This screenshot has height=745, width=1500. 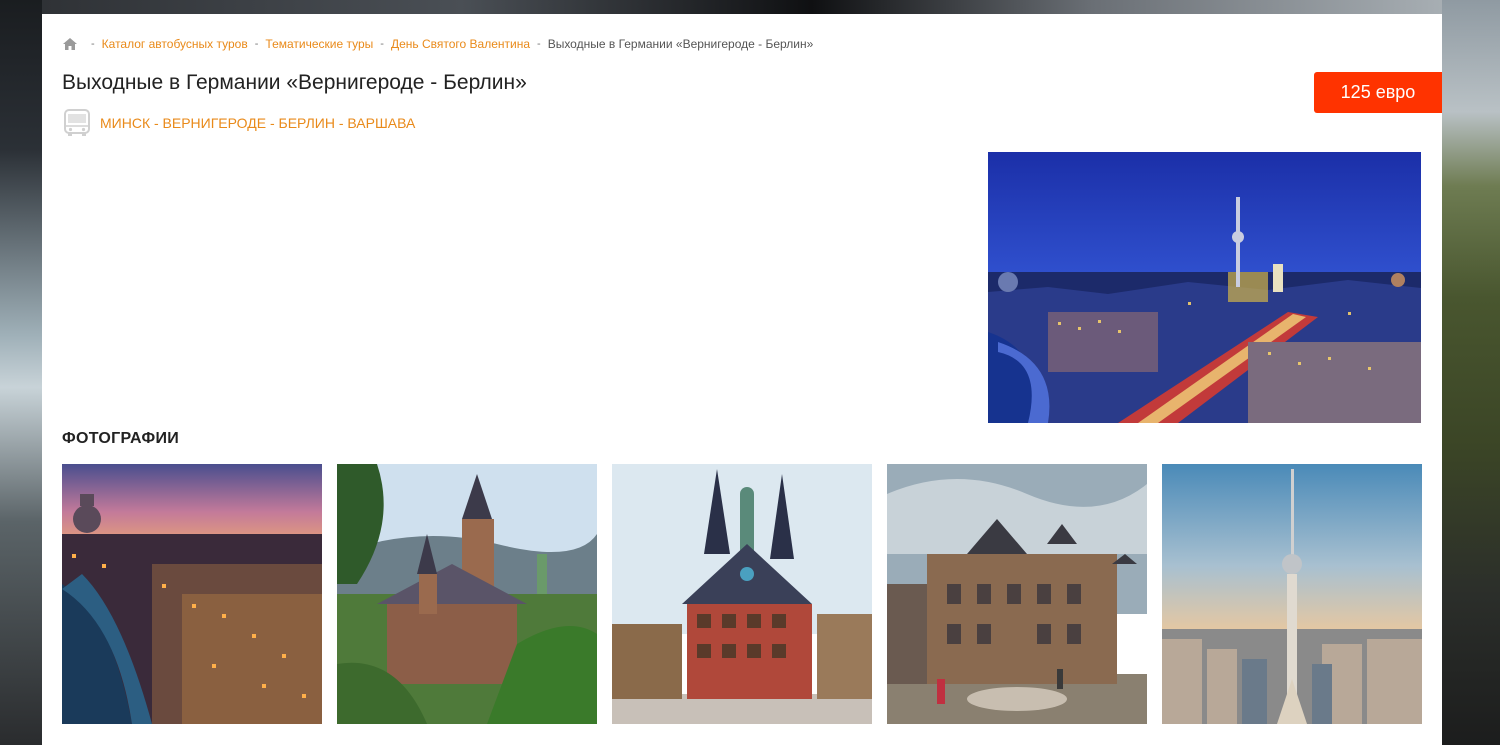 I want to click on background-left, so click(x=21, y=372).